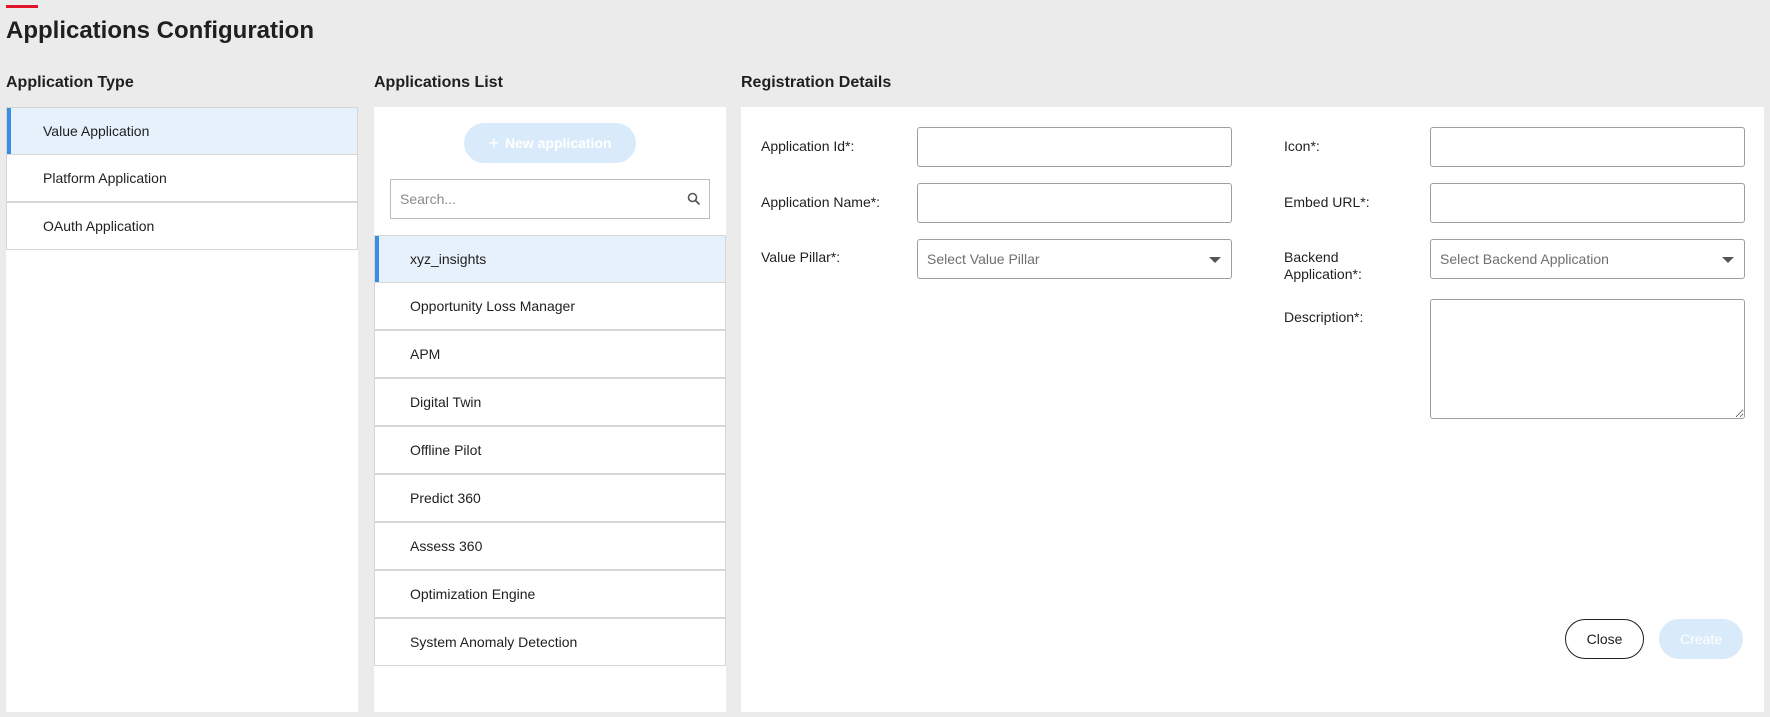 The image size is (1770, 717). I want to click on search-box, so click(550, 199).